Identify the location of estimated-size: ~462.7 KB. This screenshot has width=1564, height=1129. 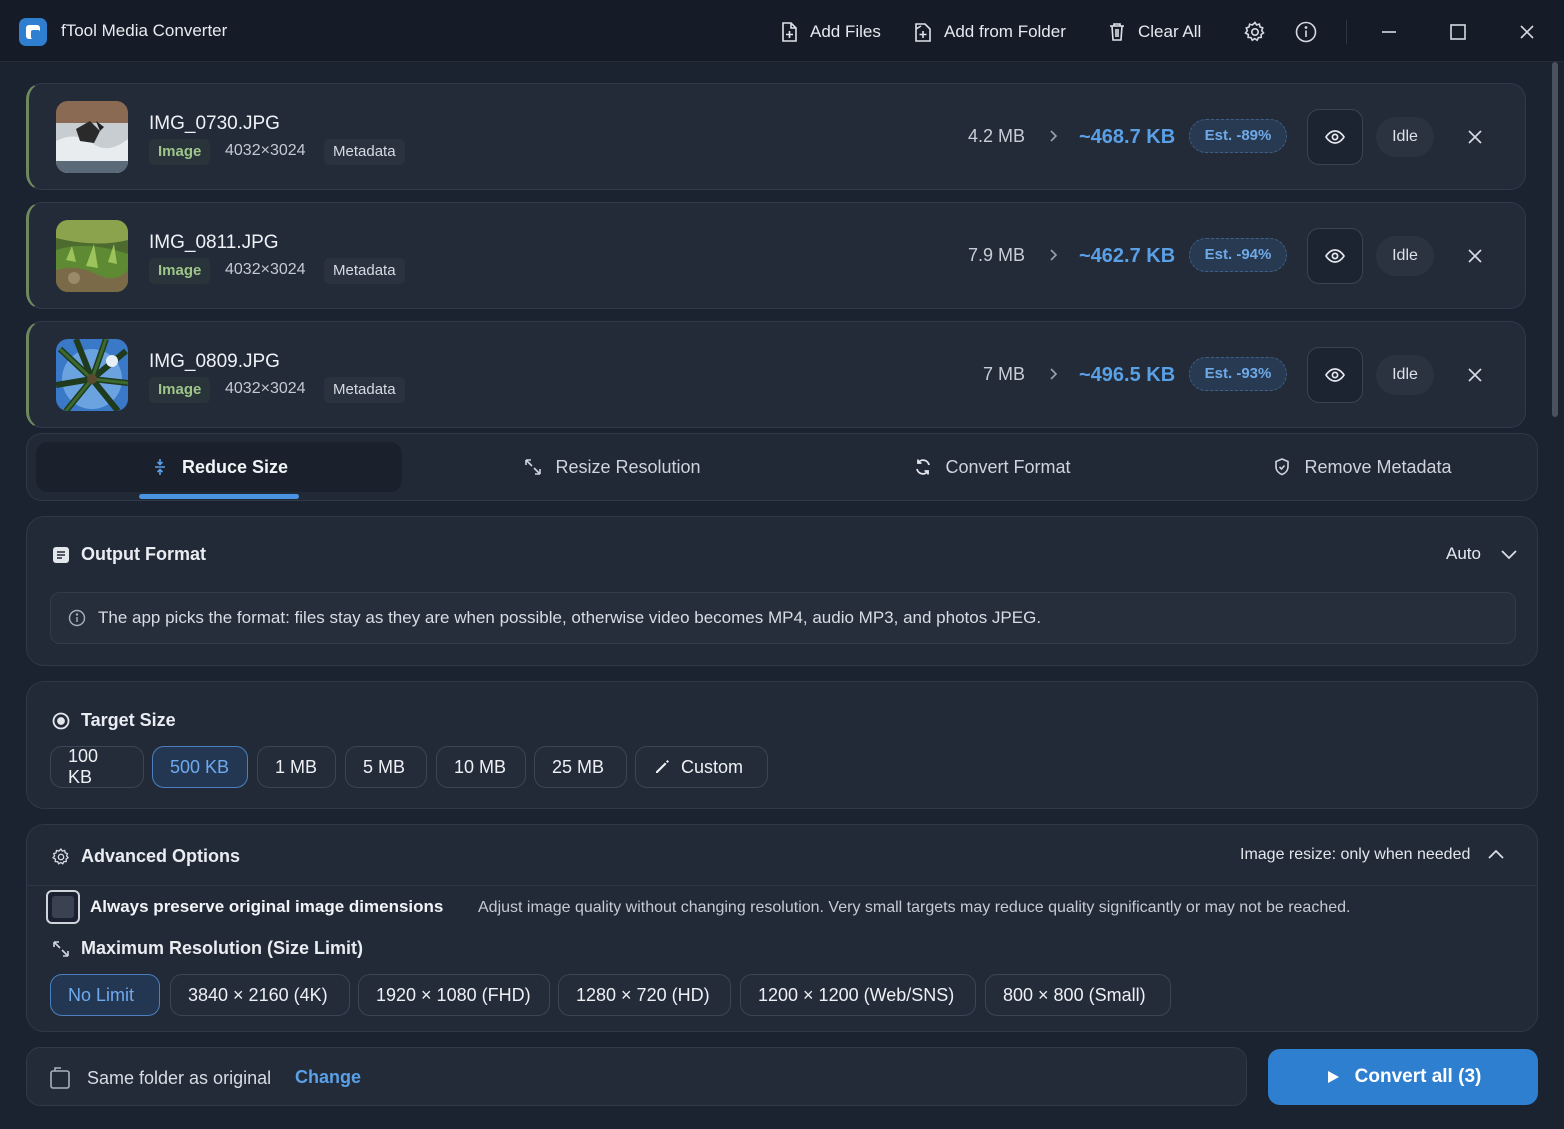
(1127, 256).